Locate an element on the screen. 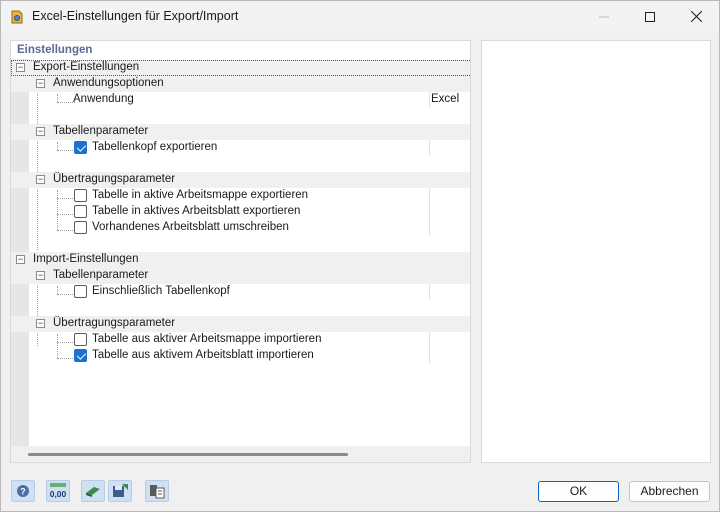  help-icon: ? is located at coordinates (23, 491).